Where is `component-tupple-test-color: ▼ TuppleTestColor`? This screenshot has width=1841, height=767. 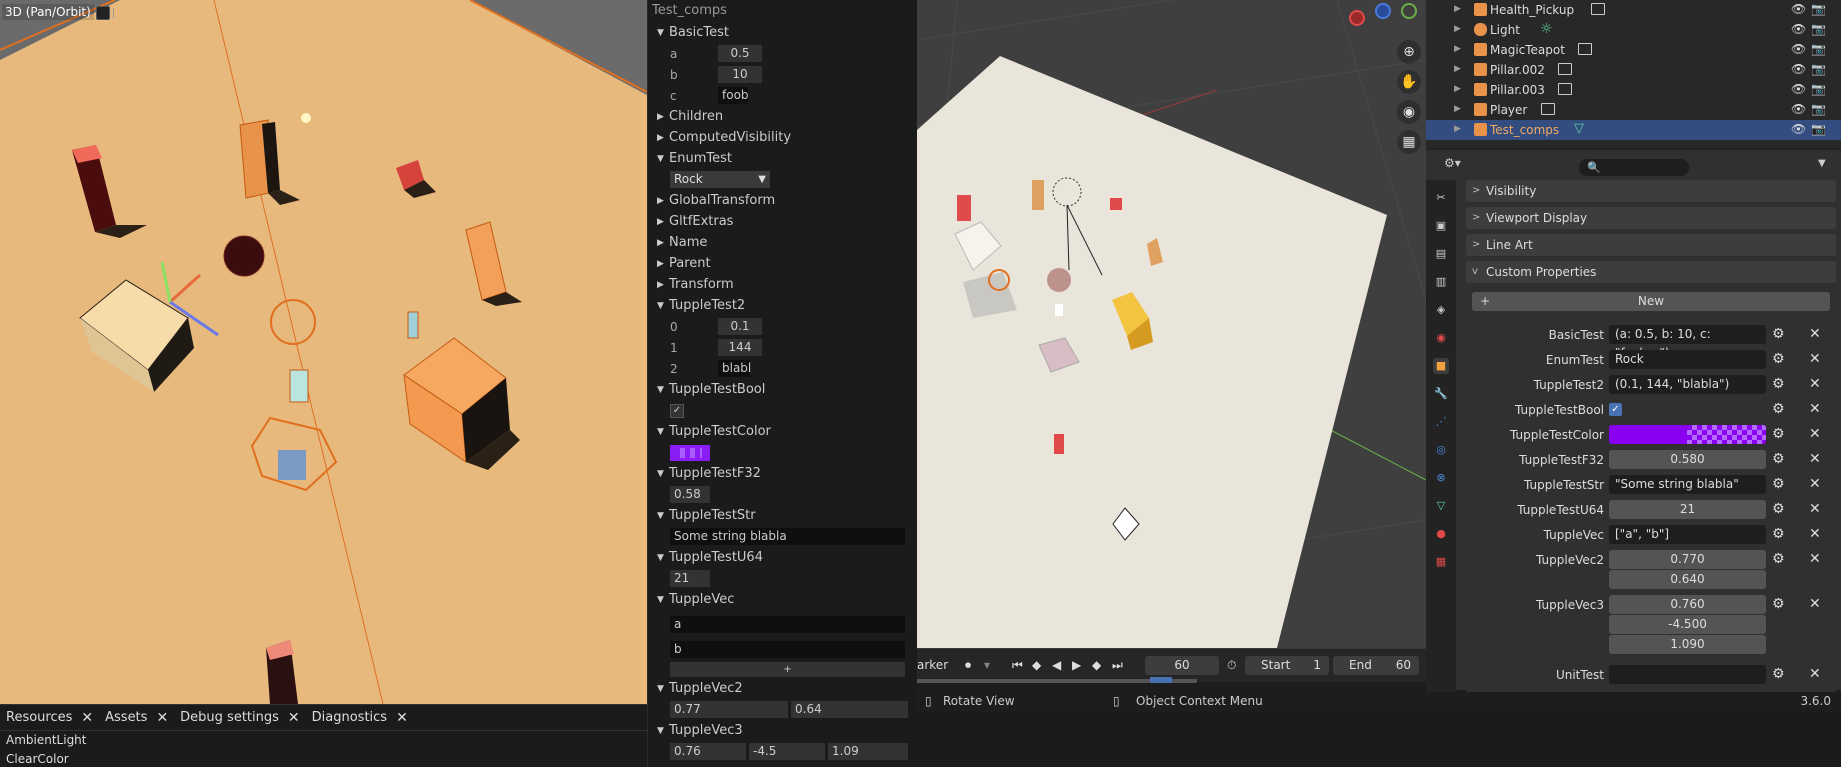 component-tupple-test-color: ▼ TuppleTestColor is located at coordinates (782, 431).